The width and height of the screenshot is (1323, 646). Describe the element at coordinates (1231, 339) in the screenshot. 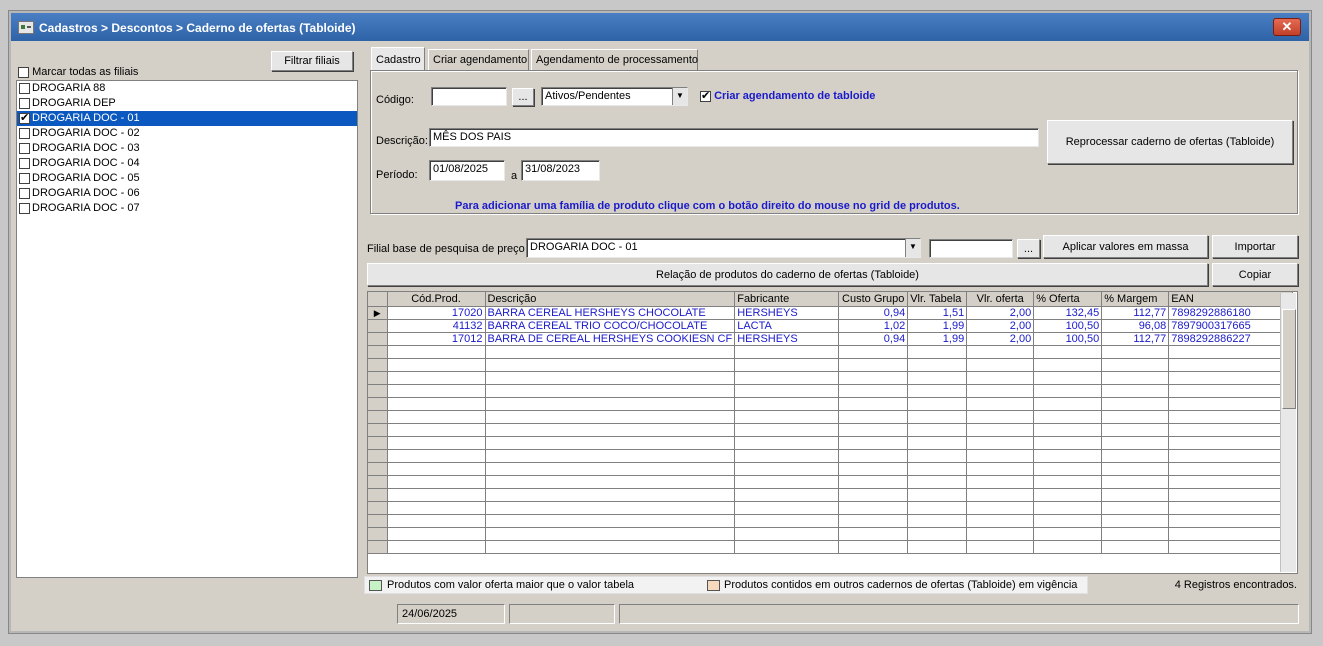

I see `table-cell: 7898292886227` at that location.